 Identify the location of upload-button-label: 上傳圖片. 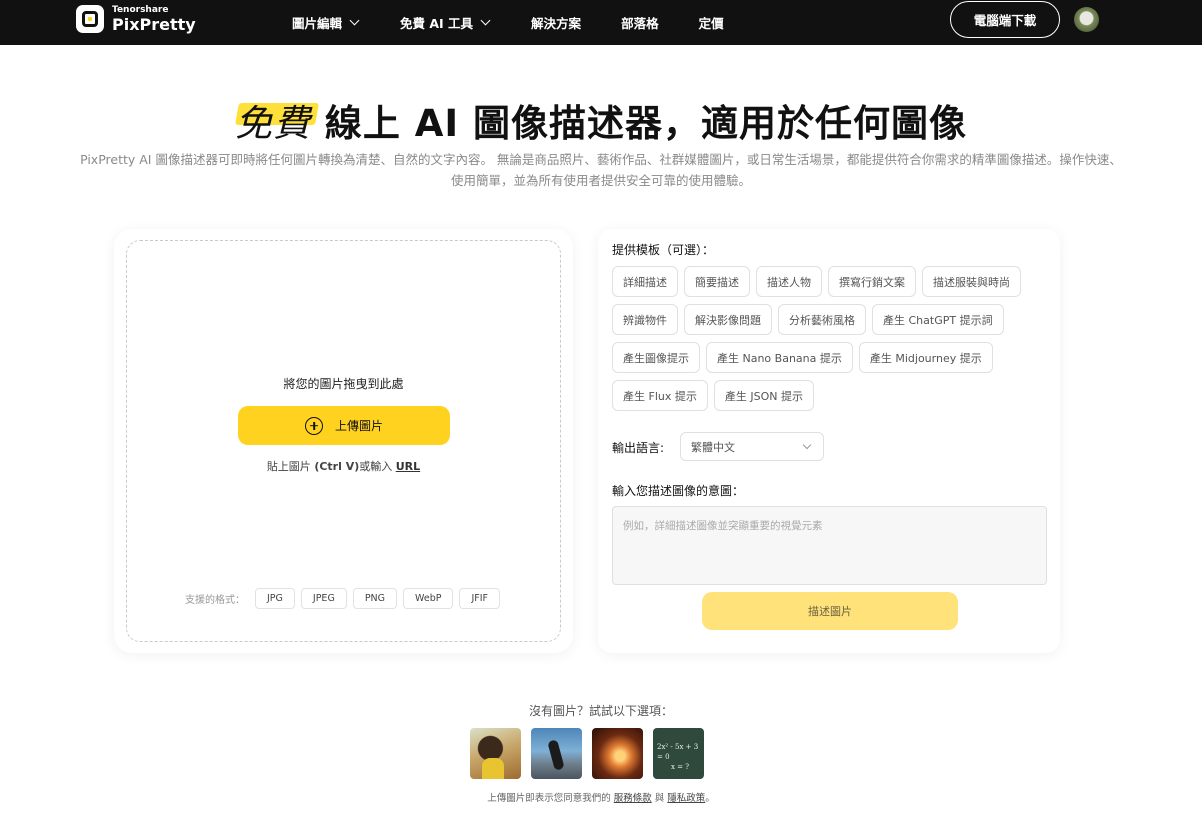
(358, 426).